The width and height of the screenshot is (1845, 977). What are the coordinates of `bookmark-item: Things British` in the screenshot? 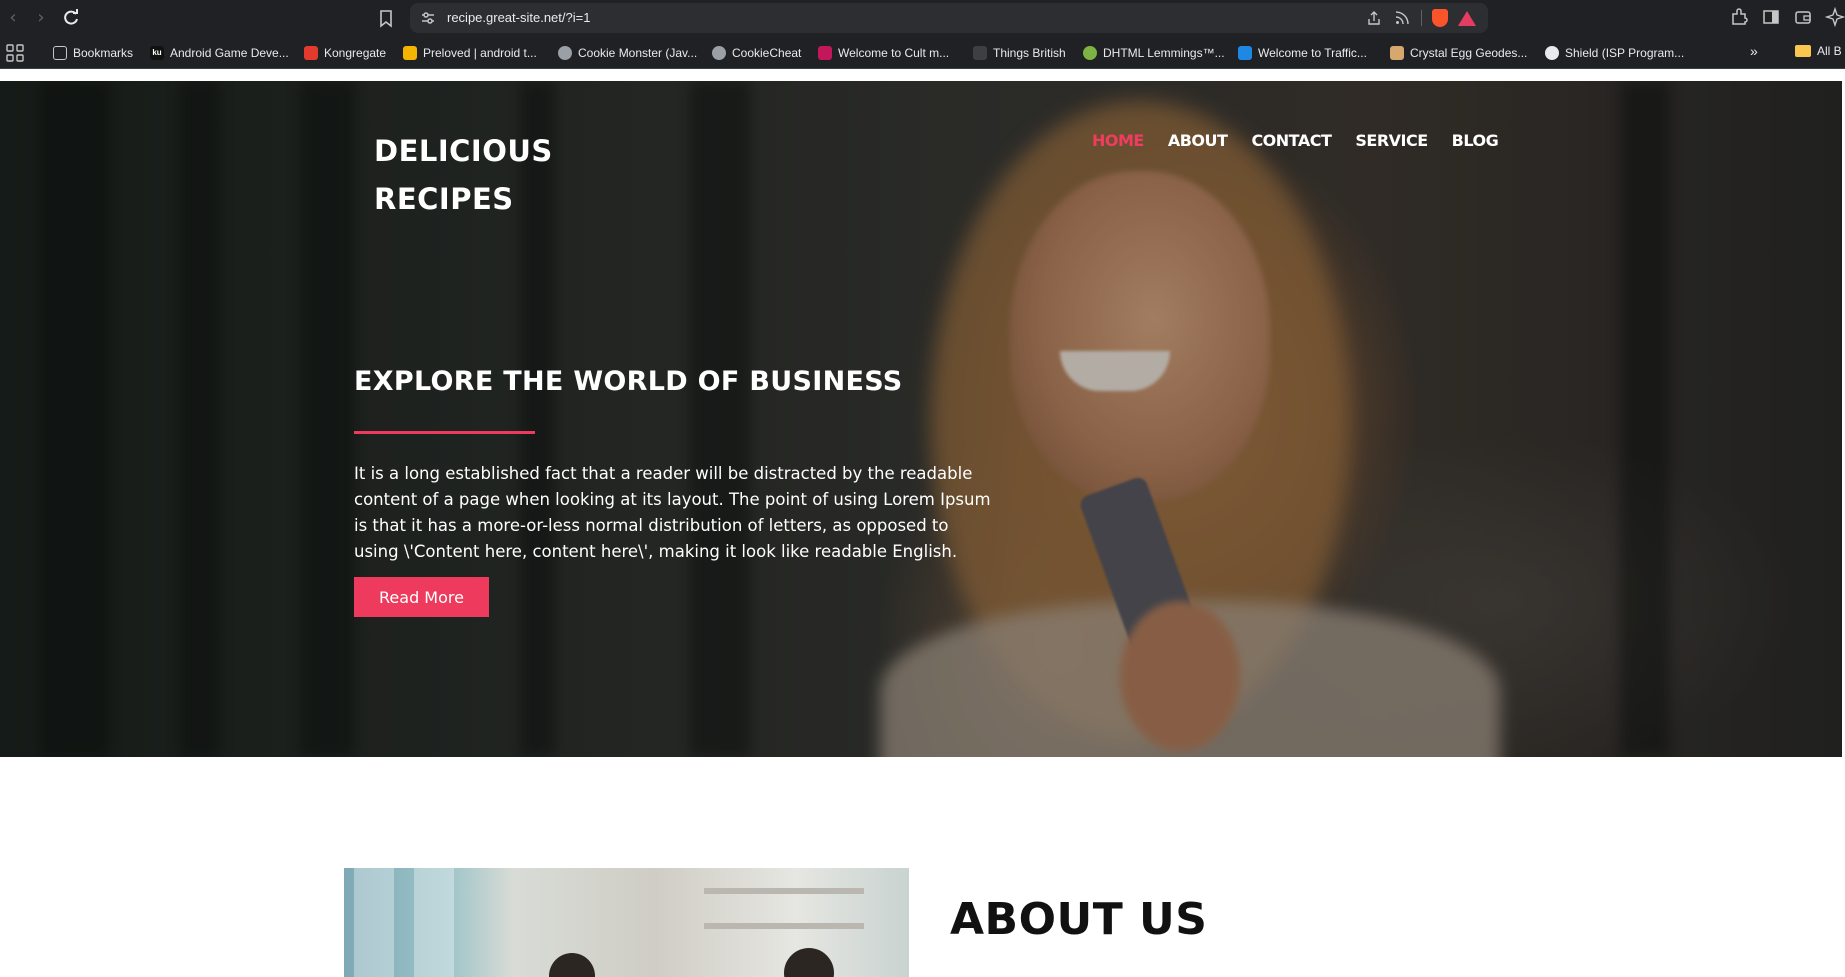 It's located at (1019, 53).